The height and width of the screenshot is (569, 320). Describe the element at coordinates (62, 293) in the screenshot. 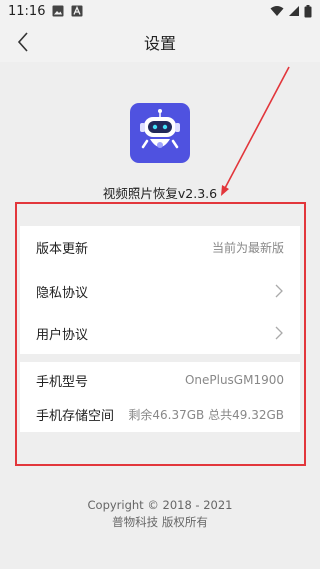

I see `privacy-label: 隐私协议` at that location.